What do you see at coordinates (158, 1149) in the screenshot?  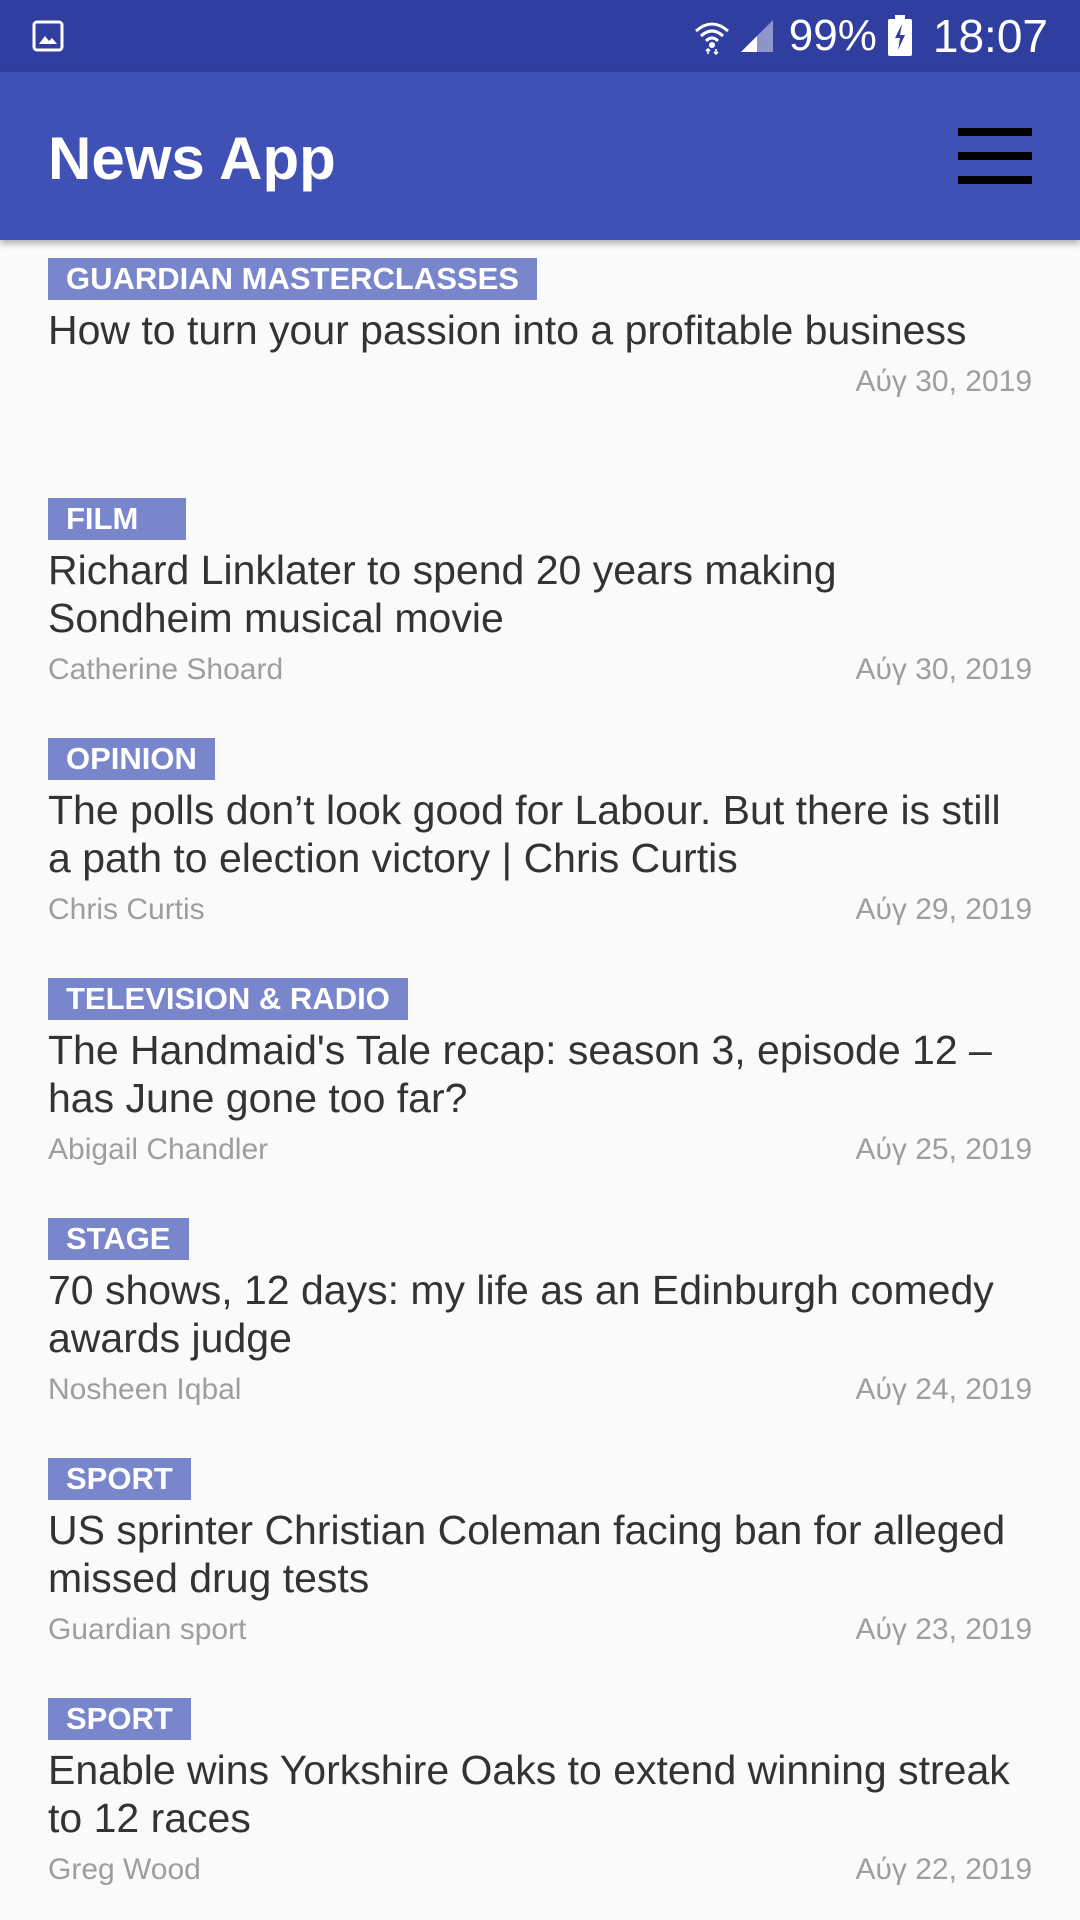 I see `article-author: Abigail Chandler` at bounding box center [158, 1149].